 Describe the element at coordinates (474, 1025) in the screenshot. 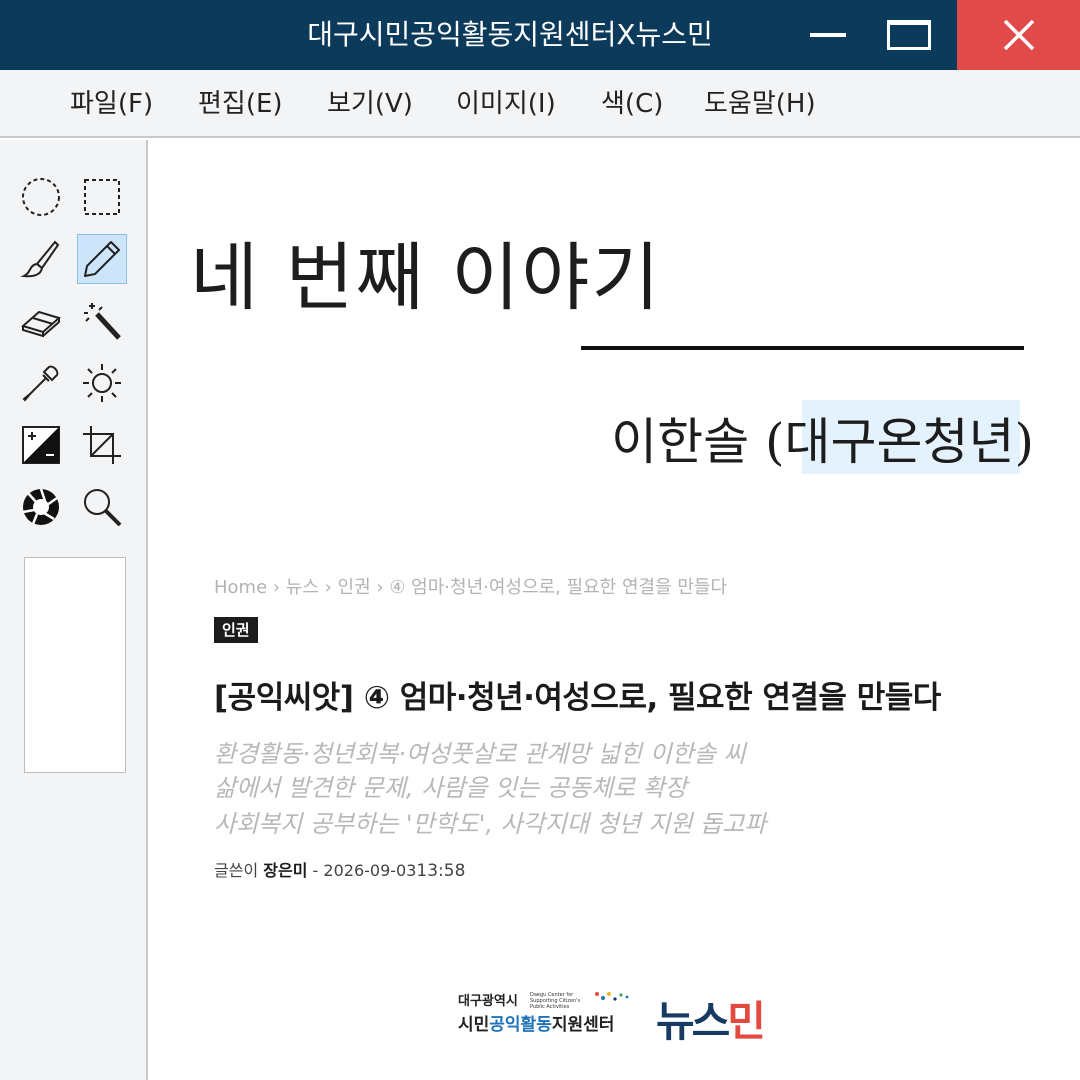

I see `center-logo-part-a: 시민` at that location.